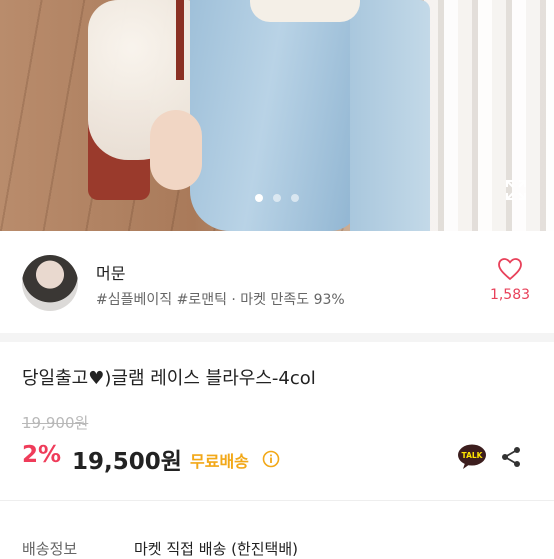 Image resolution: width=554 pixels, height=559 pixels. I want to click on talk-label: TALK, so click(473, 455).